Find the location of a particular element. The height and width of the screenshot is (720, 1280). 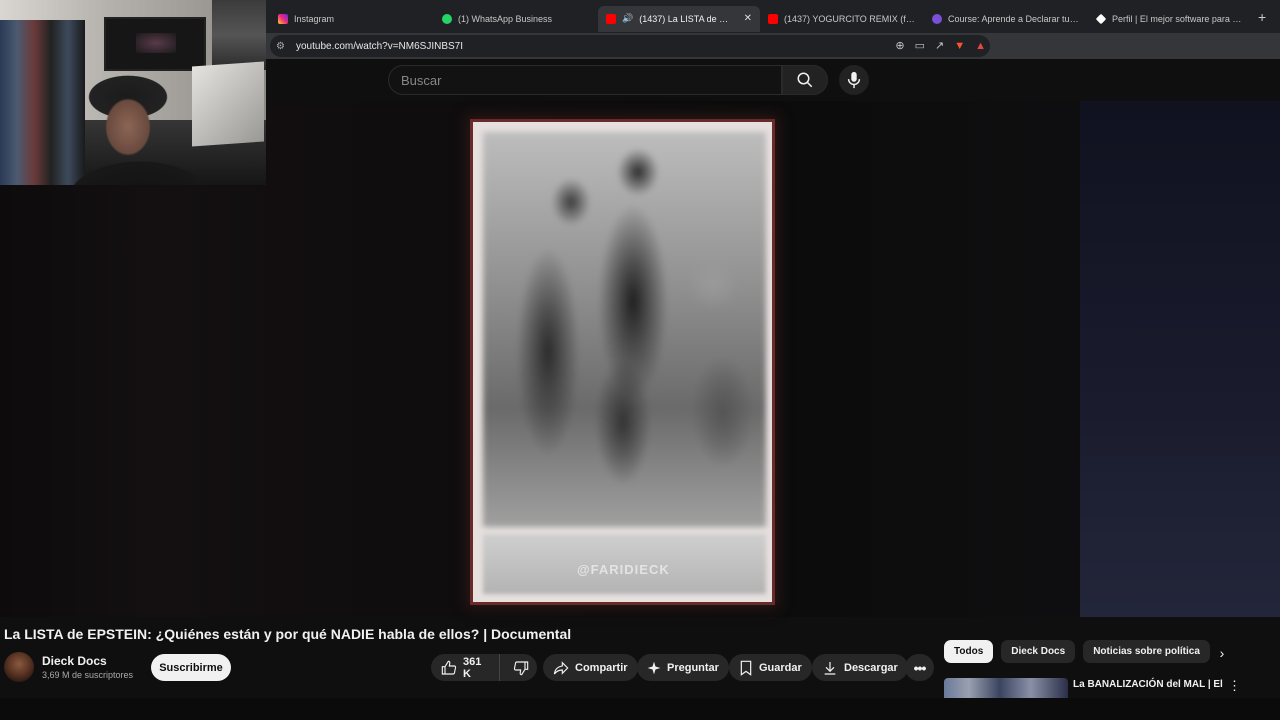

microphone-icon is located at coordinates (854, 80).